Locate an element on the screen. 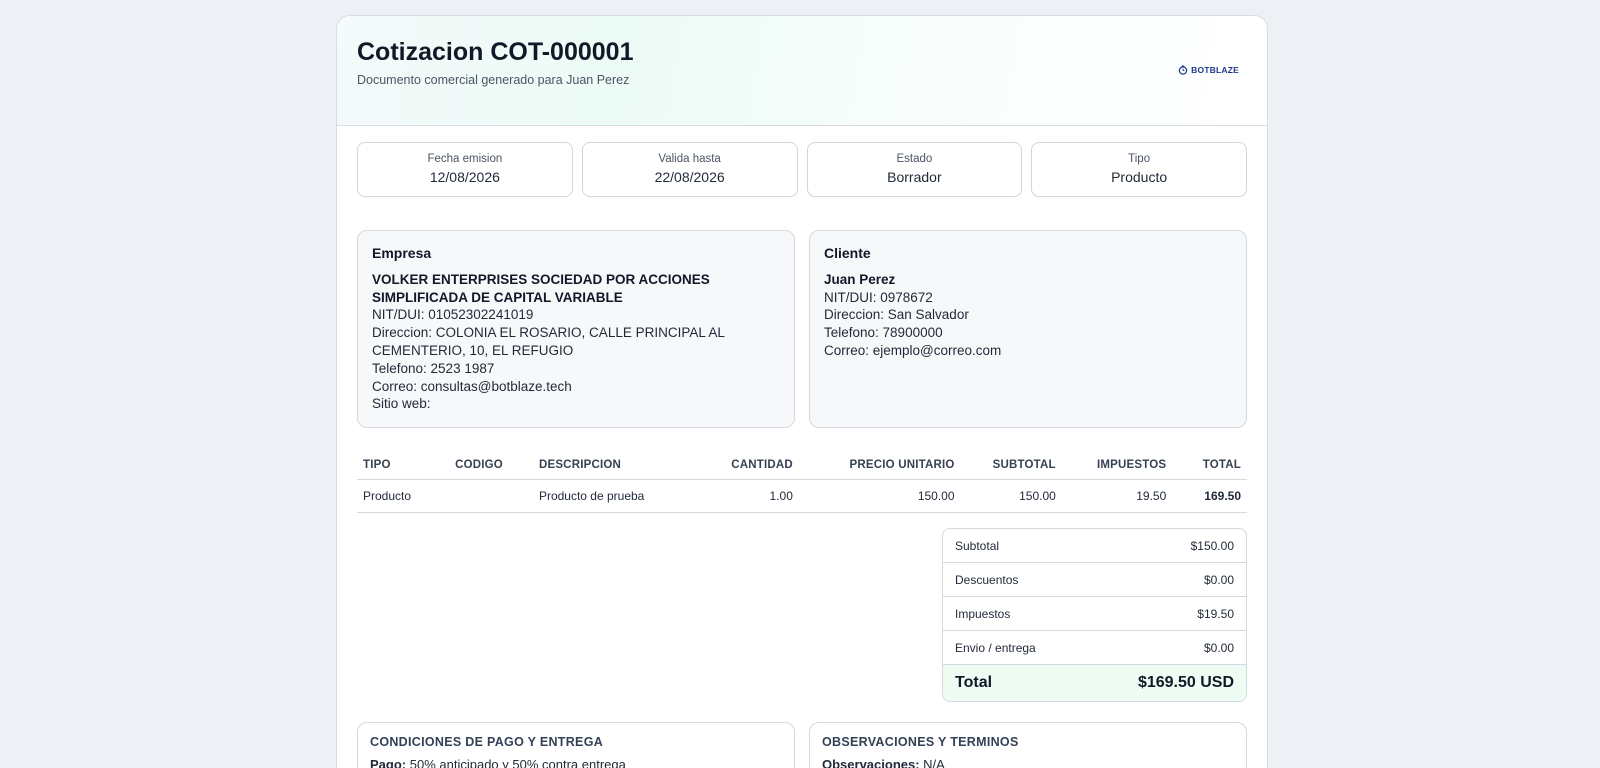 The height and width of the screenshot is (768, 1600). meta-card-fecha-emision: Fecha emision 12/08/2026 is located at coordinates (465, 169).